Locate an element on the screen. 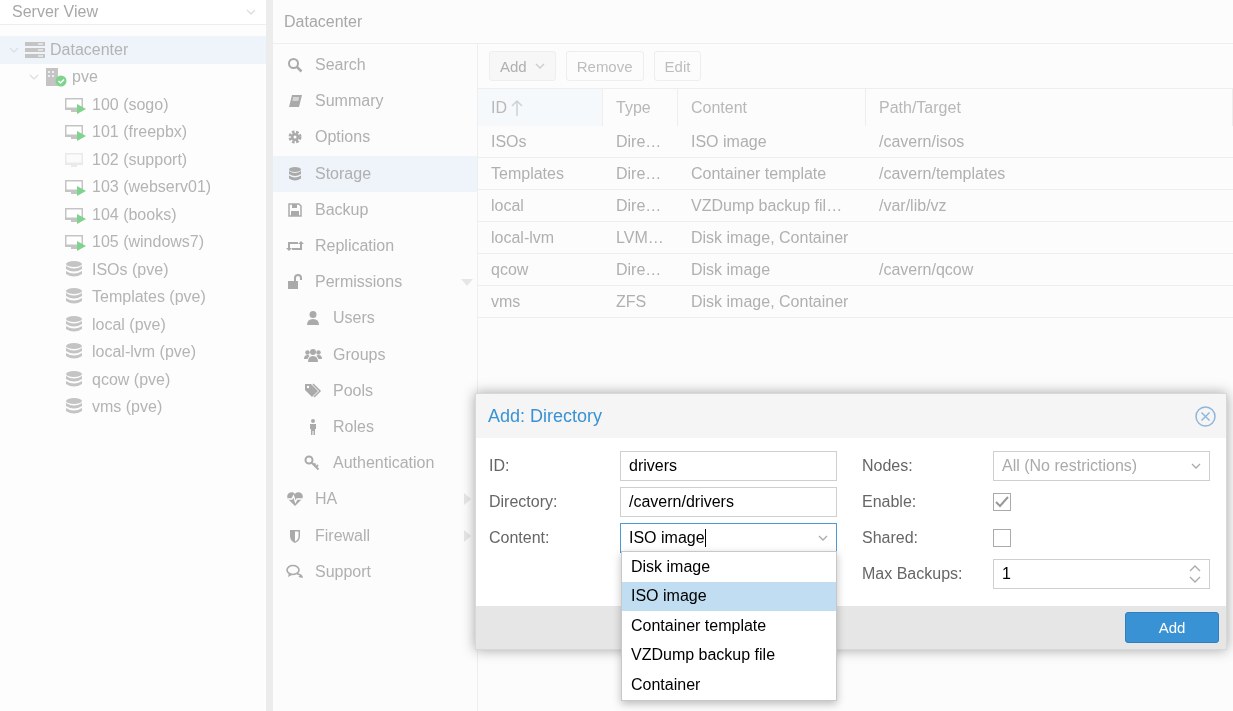 The height and width of the screenshot is (711, 1233). tree-item: 101 (freepbx) is located at coordinates (133, 132).